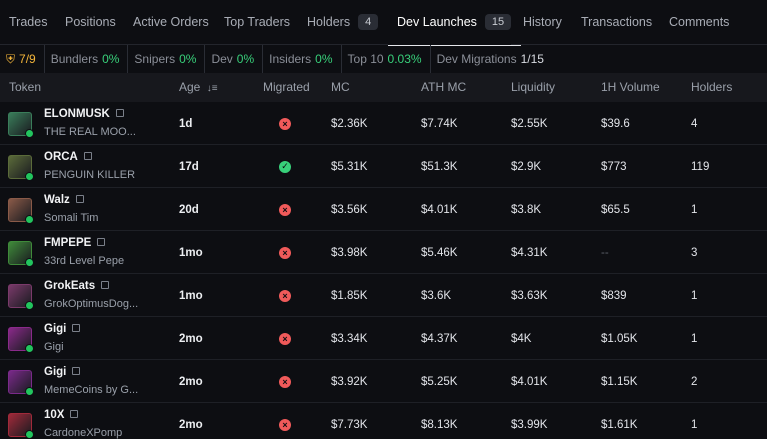  What do you see at coordinates (23, 22) in the screenshot?
I see `tab-trades: Trades` at bounding box center [23, 22].